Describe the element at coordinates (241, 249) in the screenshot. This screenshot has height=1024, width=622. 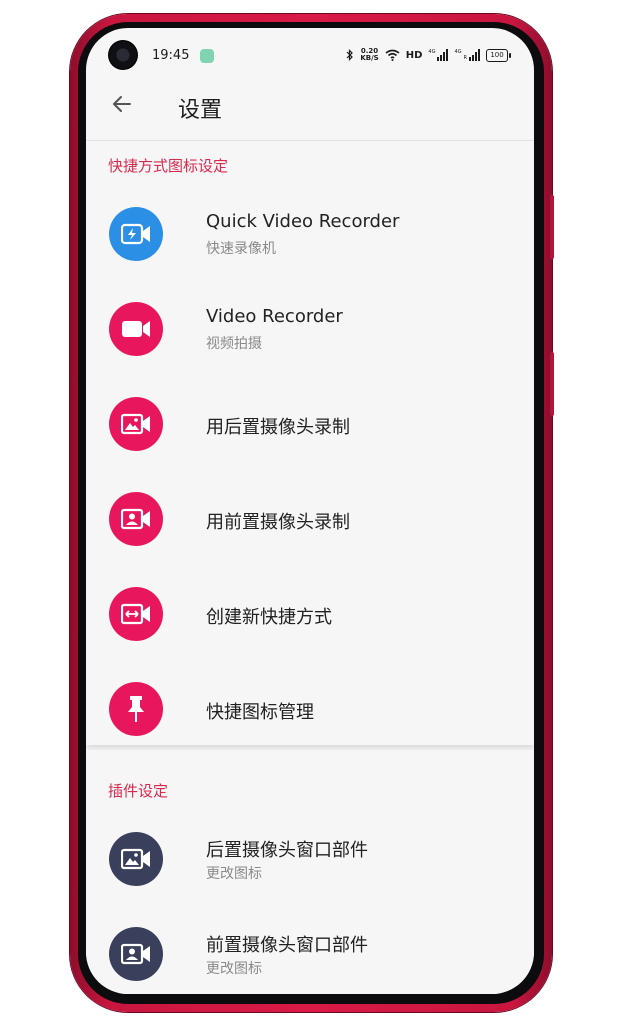
I see `item-subtitle: 快速录像机` at that location.